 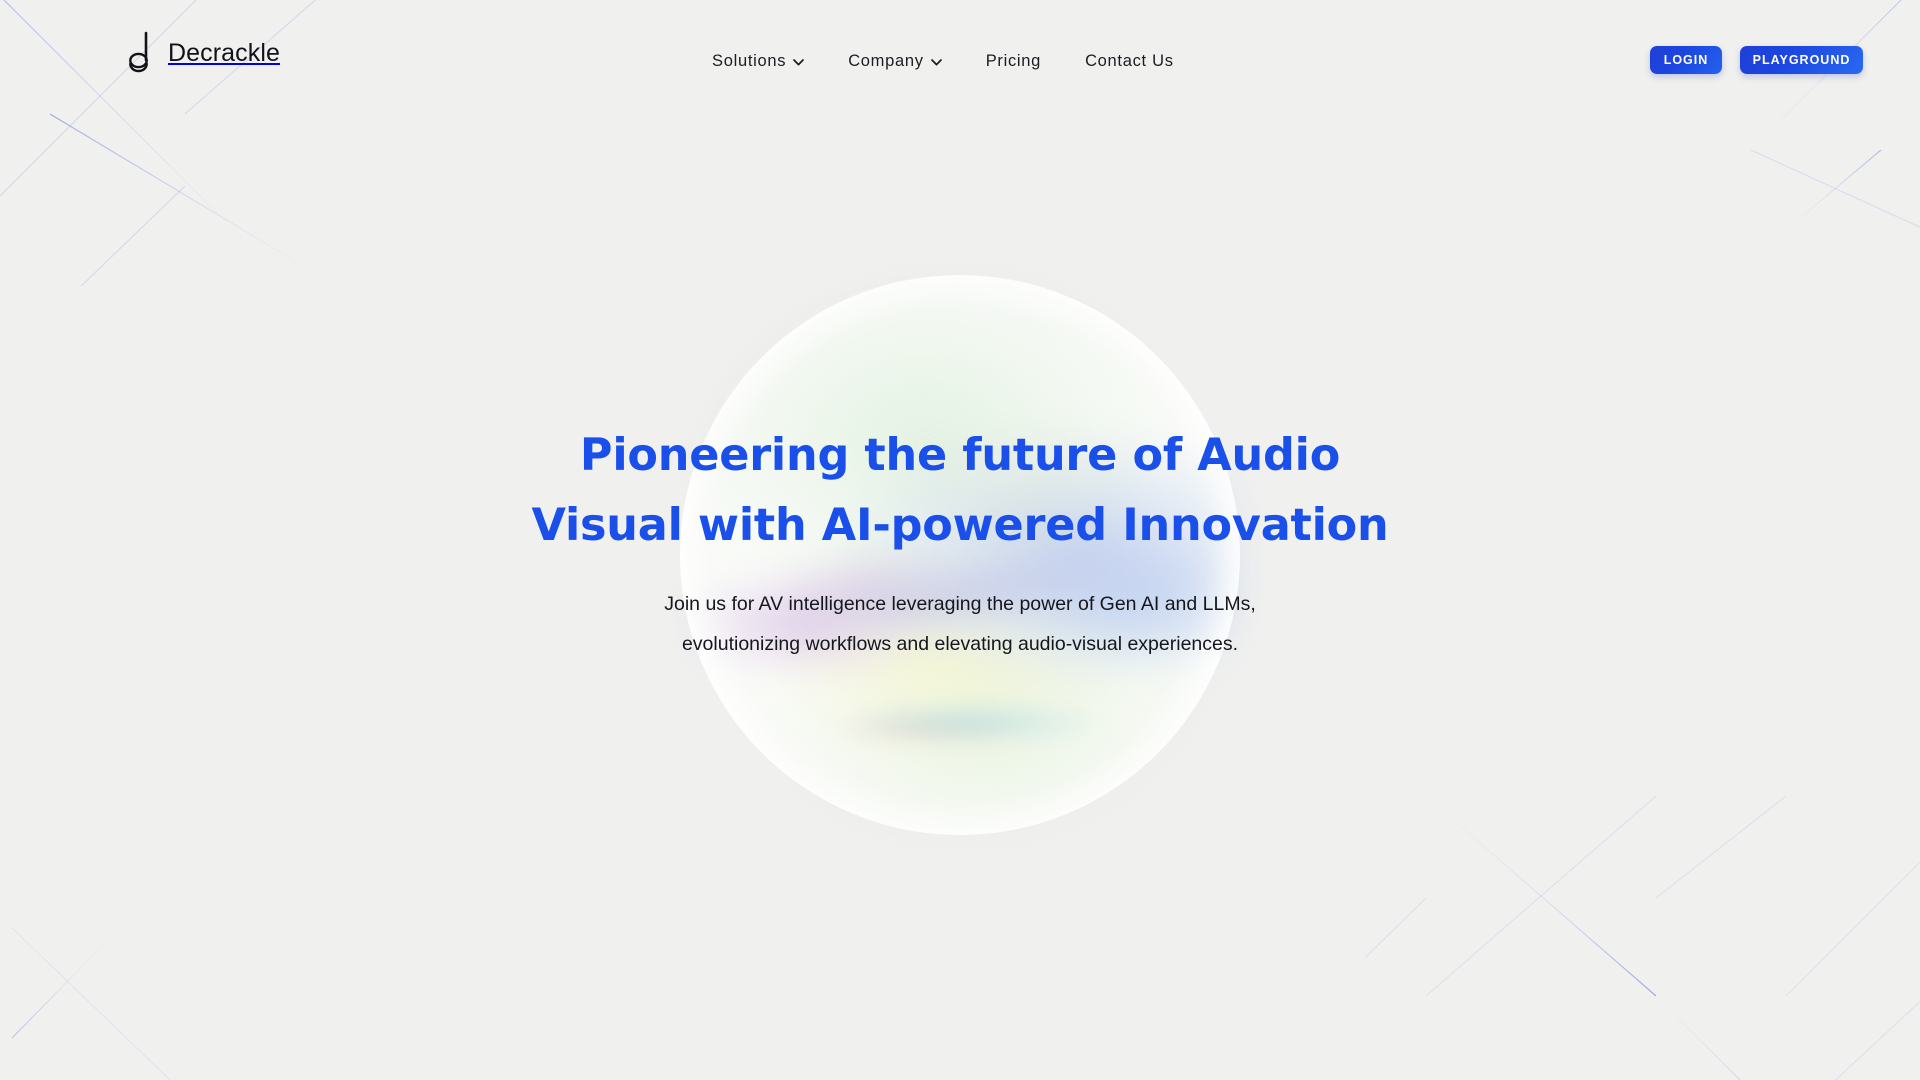 What do you see at coordinates (224, 52) in the screenshot?
I see `brand-name: Decrackle` at bounding box center [224, 52].